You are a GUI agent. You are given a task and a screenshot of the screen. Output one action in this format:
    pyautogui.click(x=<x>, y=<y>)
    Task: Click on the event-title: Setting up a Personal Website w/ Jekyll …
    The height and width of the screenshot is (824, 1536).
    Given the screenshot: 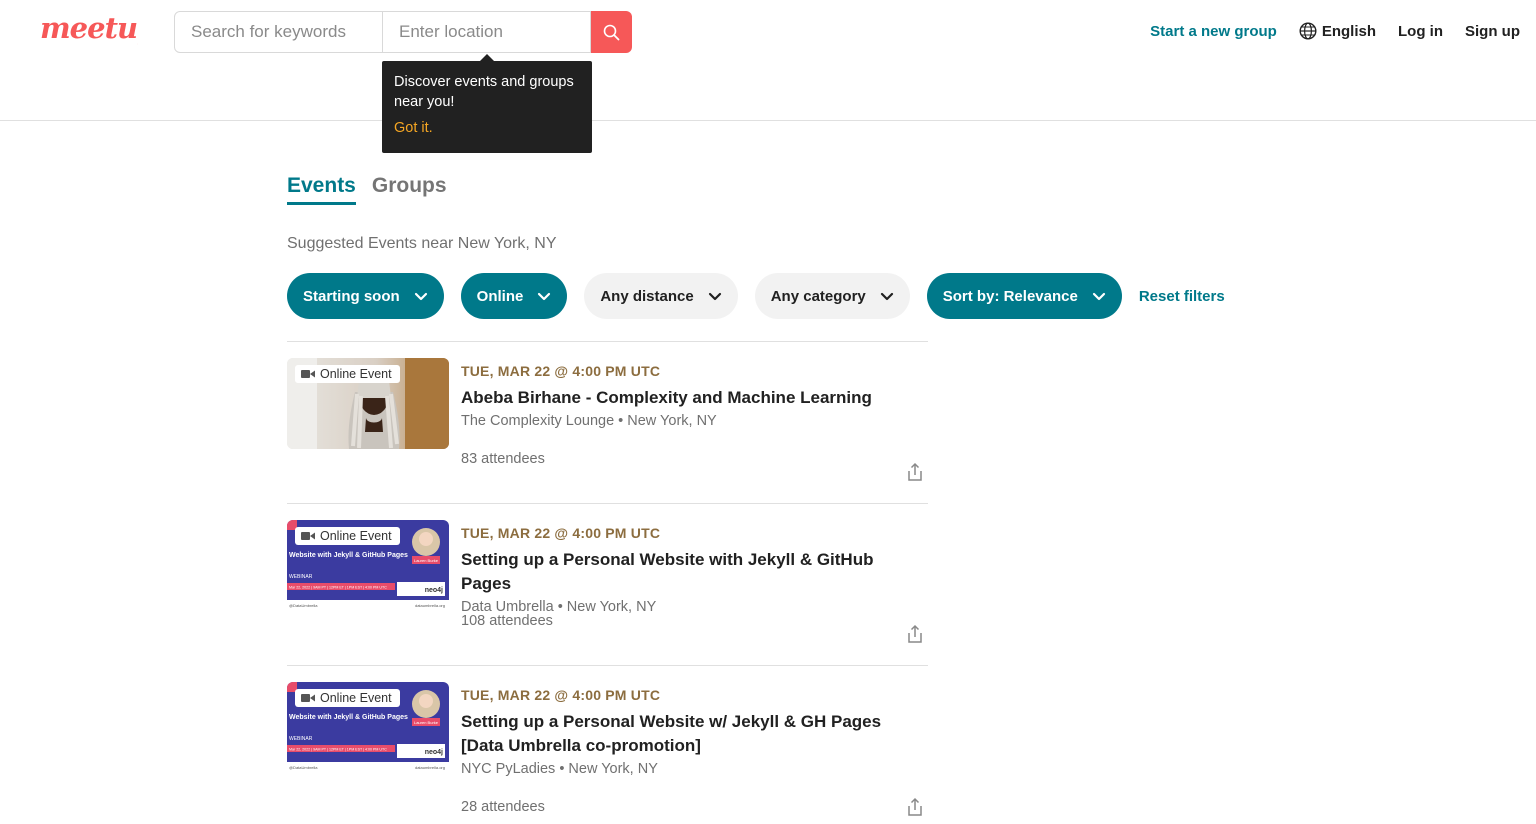 What is the action you would take?
    pyautogui.click(x=691, y=734)
    